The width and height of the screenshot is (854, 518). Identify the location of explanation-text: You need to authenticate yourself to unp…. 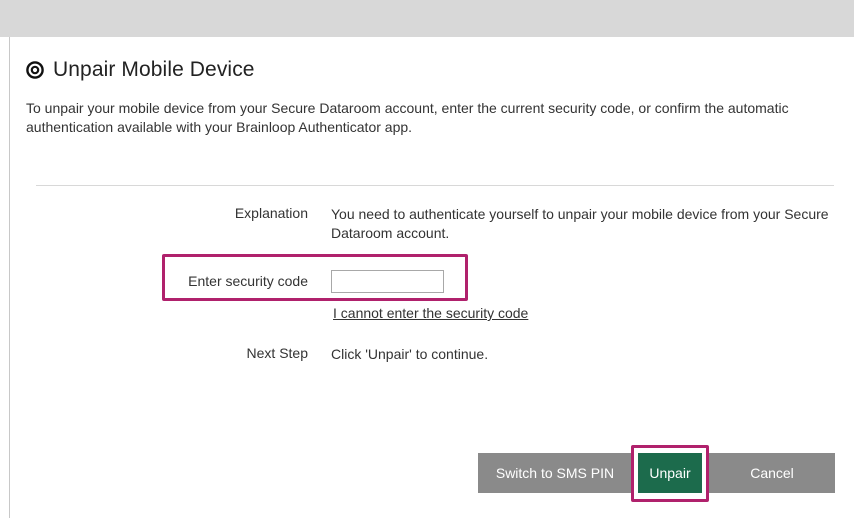
(580, 223).